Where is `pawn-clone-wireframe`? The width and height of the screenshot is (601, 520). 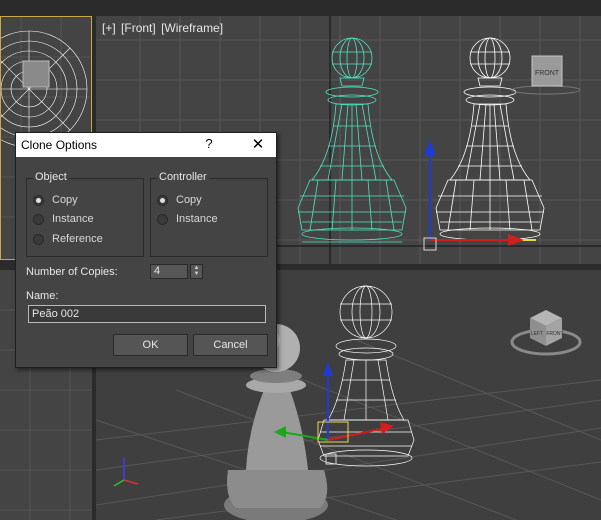 pawn-clone-wireframe is located at coordinates (490, 139).